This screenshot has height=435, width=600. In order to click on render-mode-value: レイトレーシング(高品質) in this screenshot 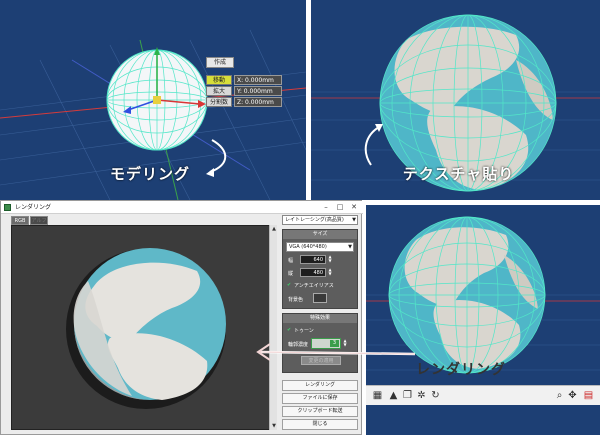, I will do `click(314, 220)`.